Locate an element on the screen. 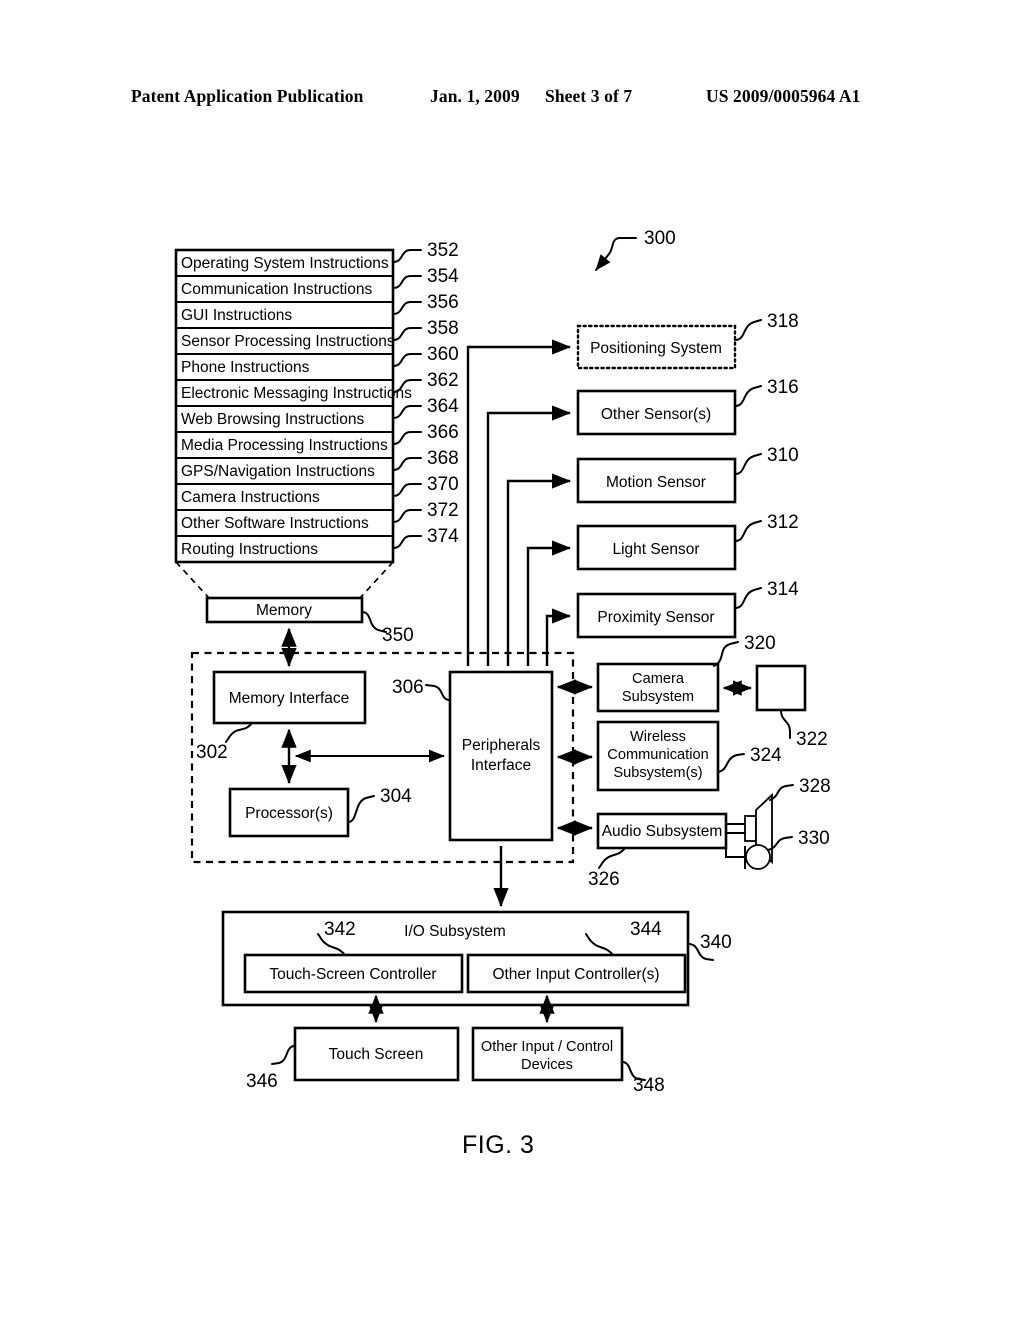  instruction-row-label: Web Browsing Instructions is located at coordinates (272, 419).